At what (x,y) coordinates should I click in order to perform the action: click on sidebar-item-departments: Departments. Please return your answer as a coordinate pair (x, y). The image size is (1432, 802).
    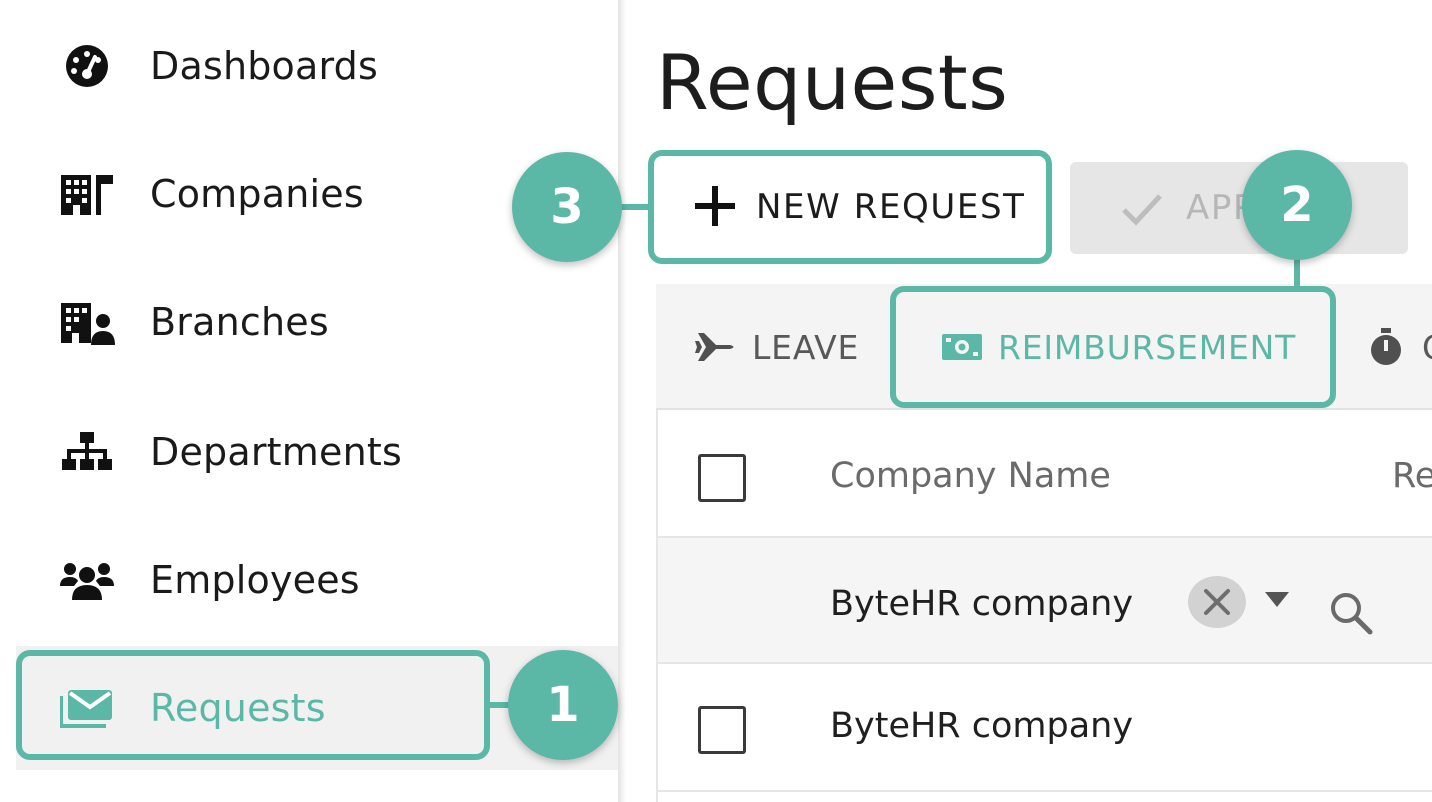
    Looking at the image, I should click on (317, 452).